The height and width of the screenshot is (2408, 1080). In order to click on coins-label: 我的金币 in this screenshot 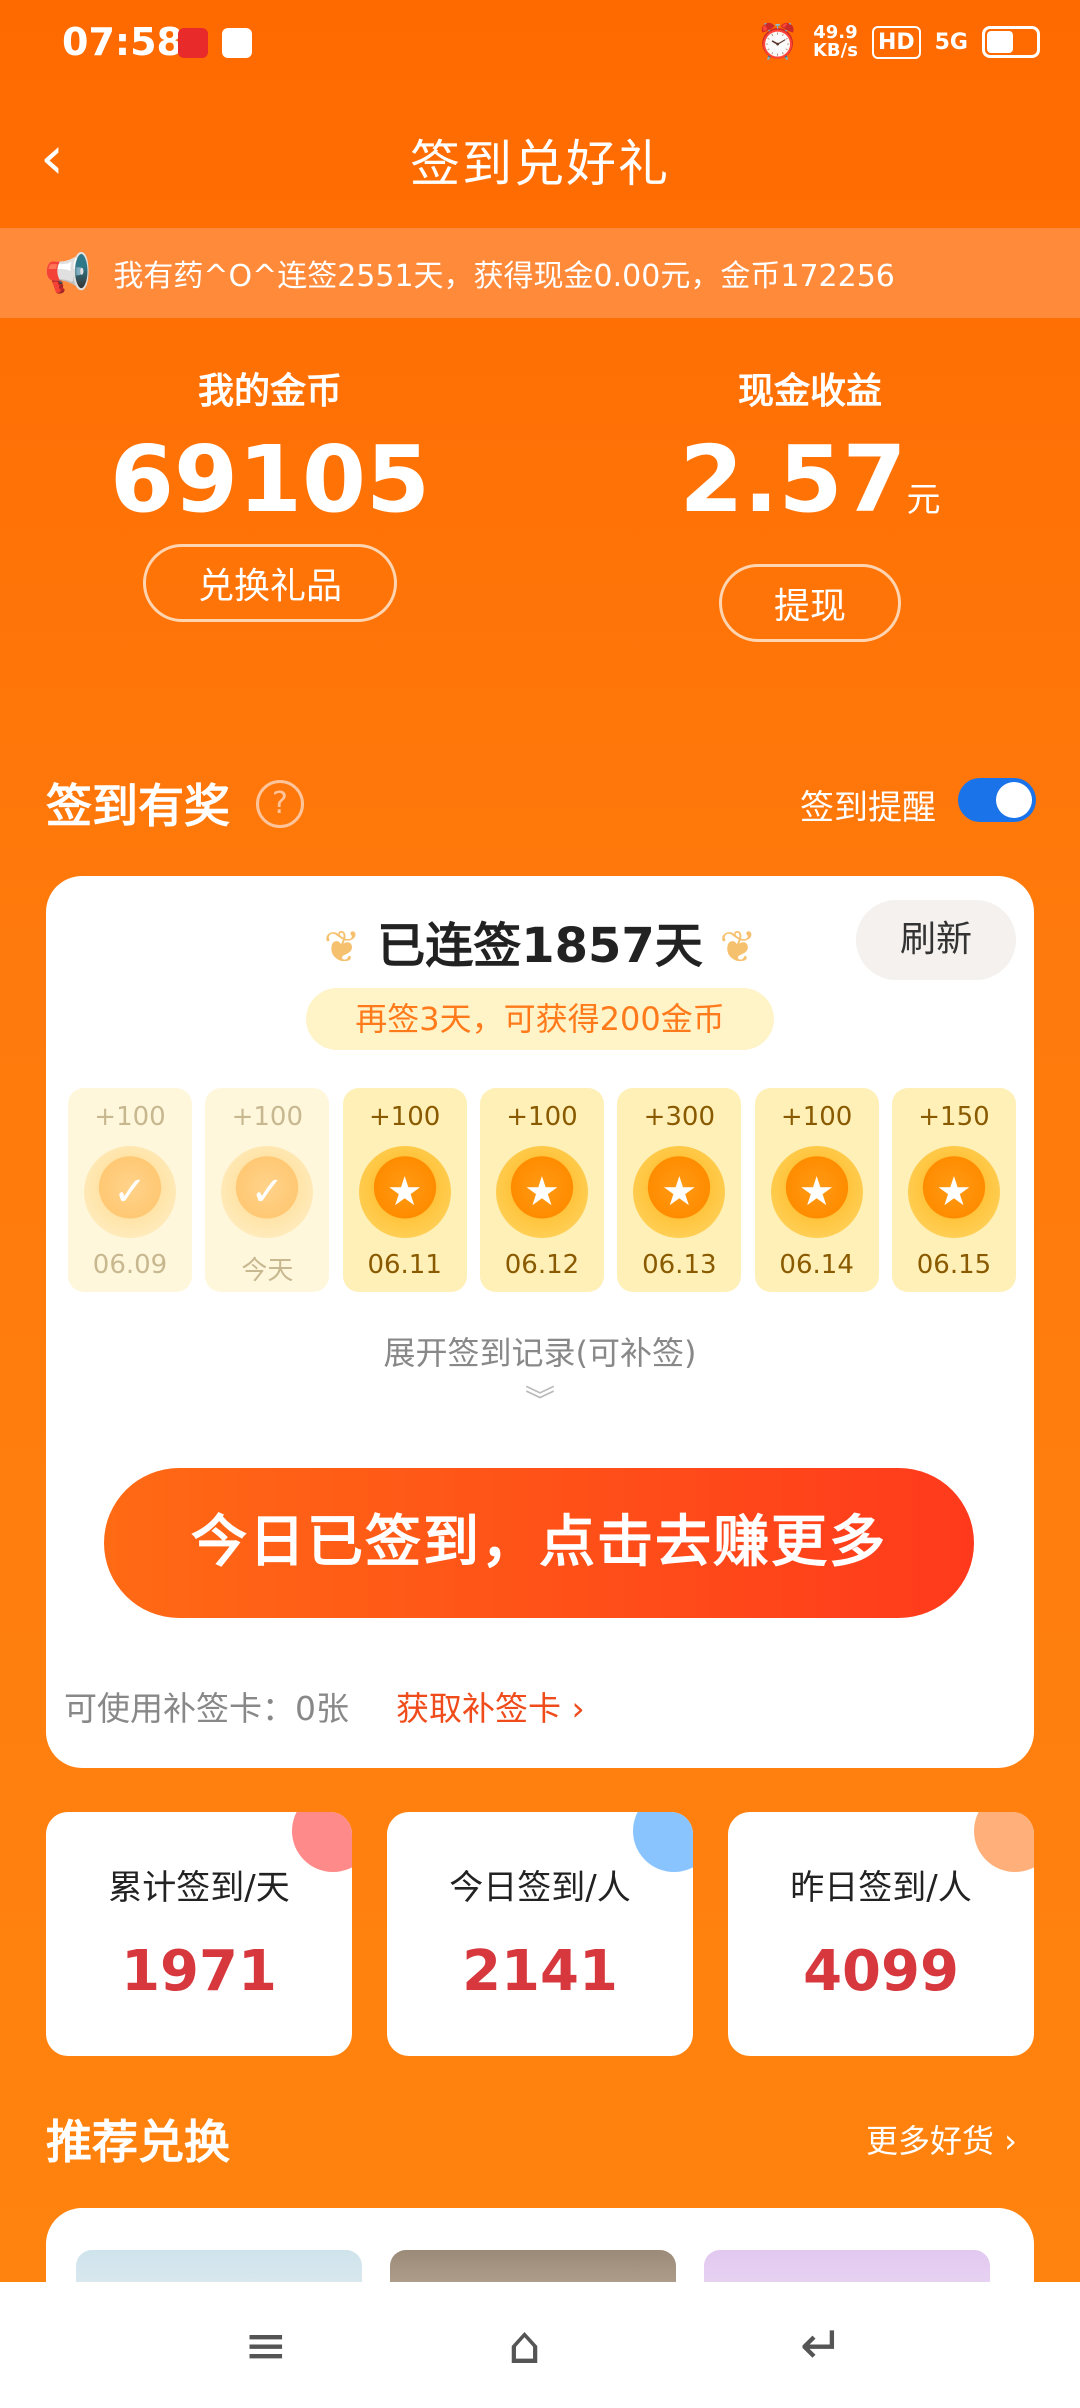, I will do `click(269, 391)`.